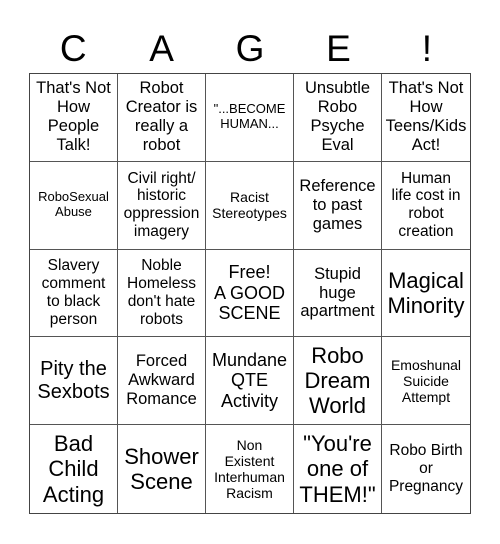  Describe the element at coordinates (162, 118) in the screenshot. I see `bingo-cell: Robot Creator is really a robot` at that location.